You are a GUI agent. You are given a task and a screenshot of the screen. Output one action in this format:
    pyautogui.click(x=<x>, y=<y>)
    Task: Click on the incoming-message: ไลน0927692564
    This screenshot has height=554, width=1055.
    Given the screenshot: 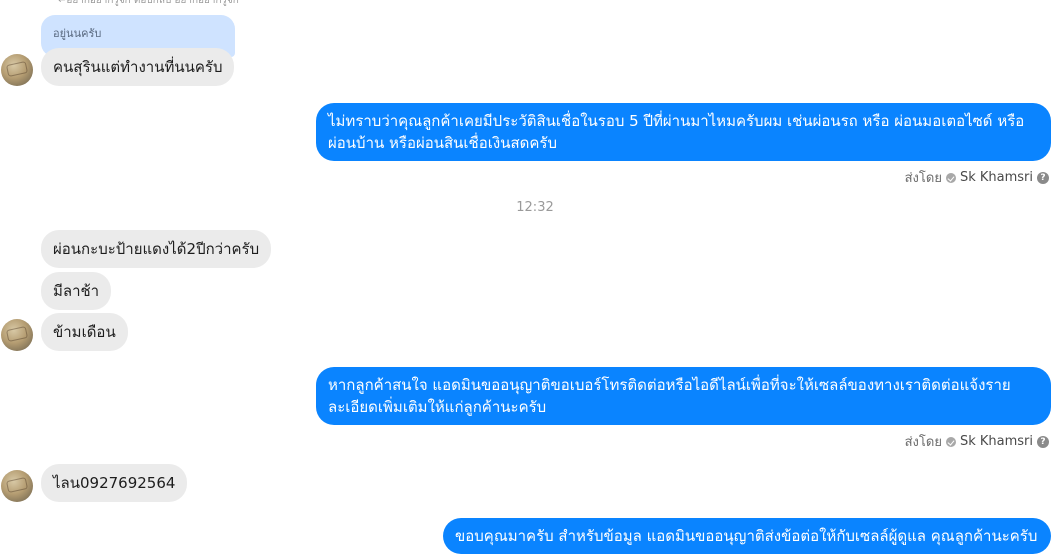 What is the action you would take?
    pyautogui.click(x=114, y=483)
    